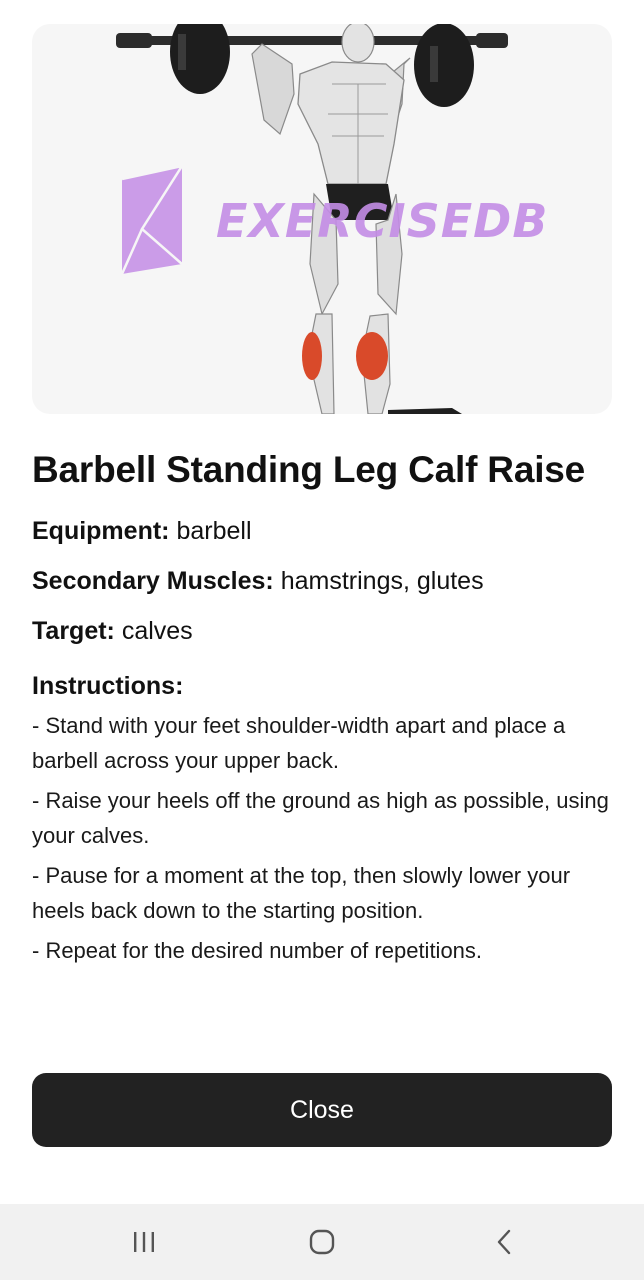 The height and width of the screenshot is (1280, 644). Describe the element at coordinates (153, 631) in the screenshot. I see `target-value: calves` at that location.